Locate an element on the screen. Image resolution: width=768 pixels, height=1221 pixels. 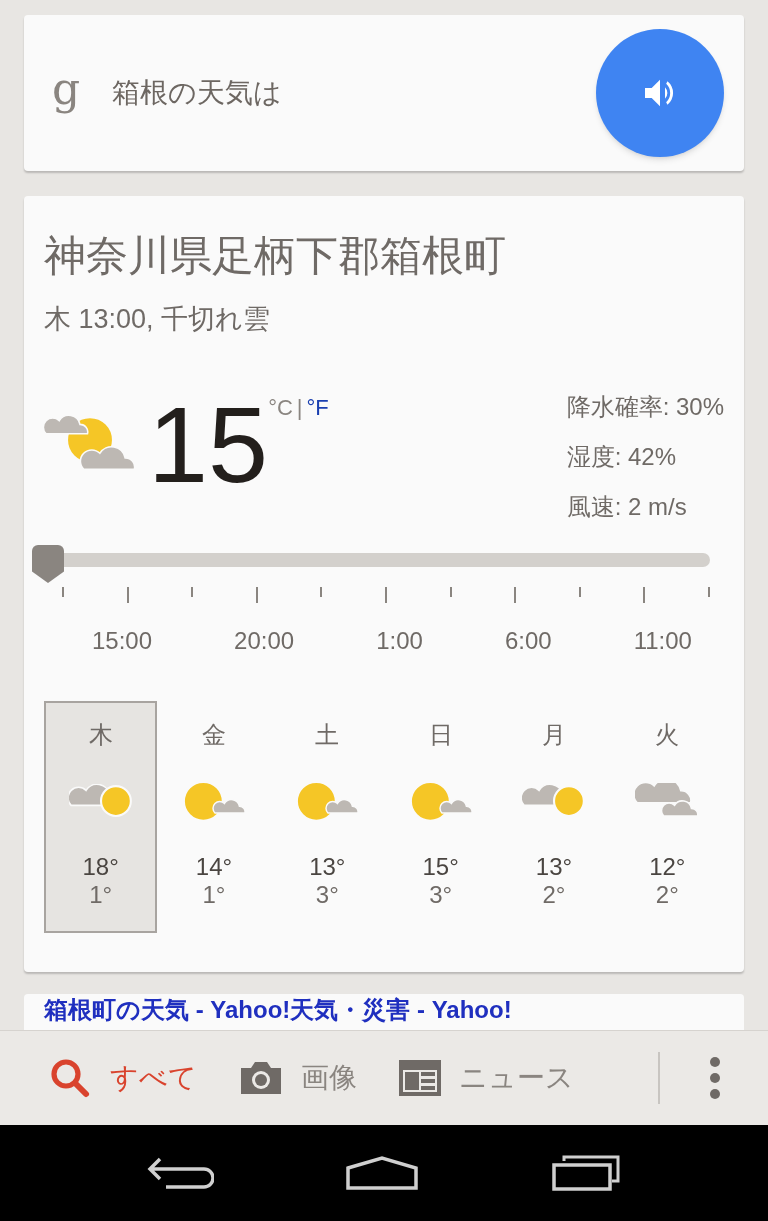
unit-toggle: °F is located at coordinates (317, 407).